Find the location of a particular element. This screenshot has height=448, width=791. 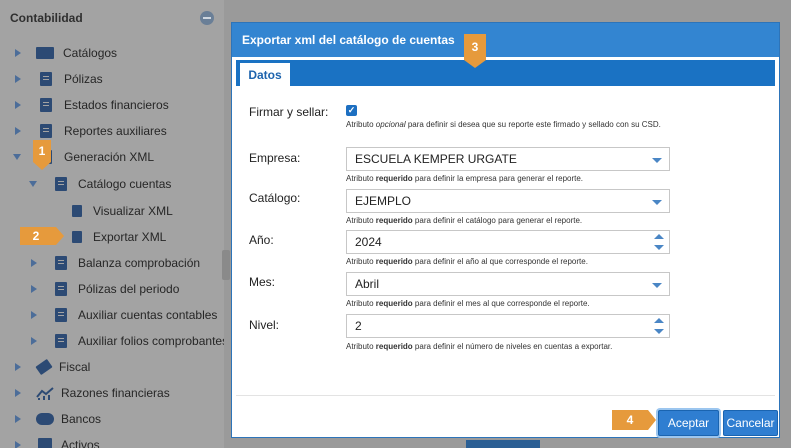

sidebar-item-label: Auxiliar cuentas contables is located at coordinates (148, 315).